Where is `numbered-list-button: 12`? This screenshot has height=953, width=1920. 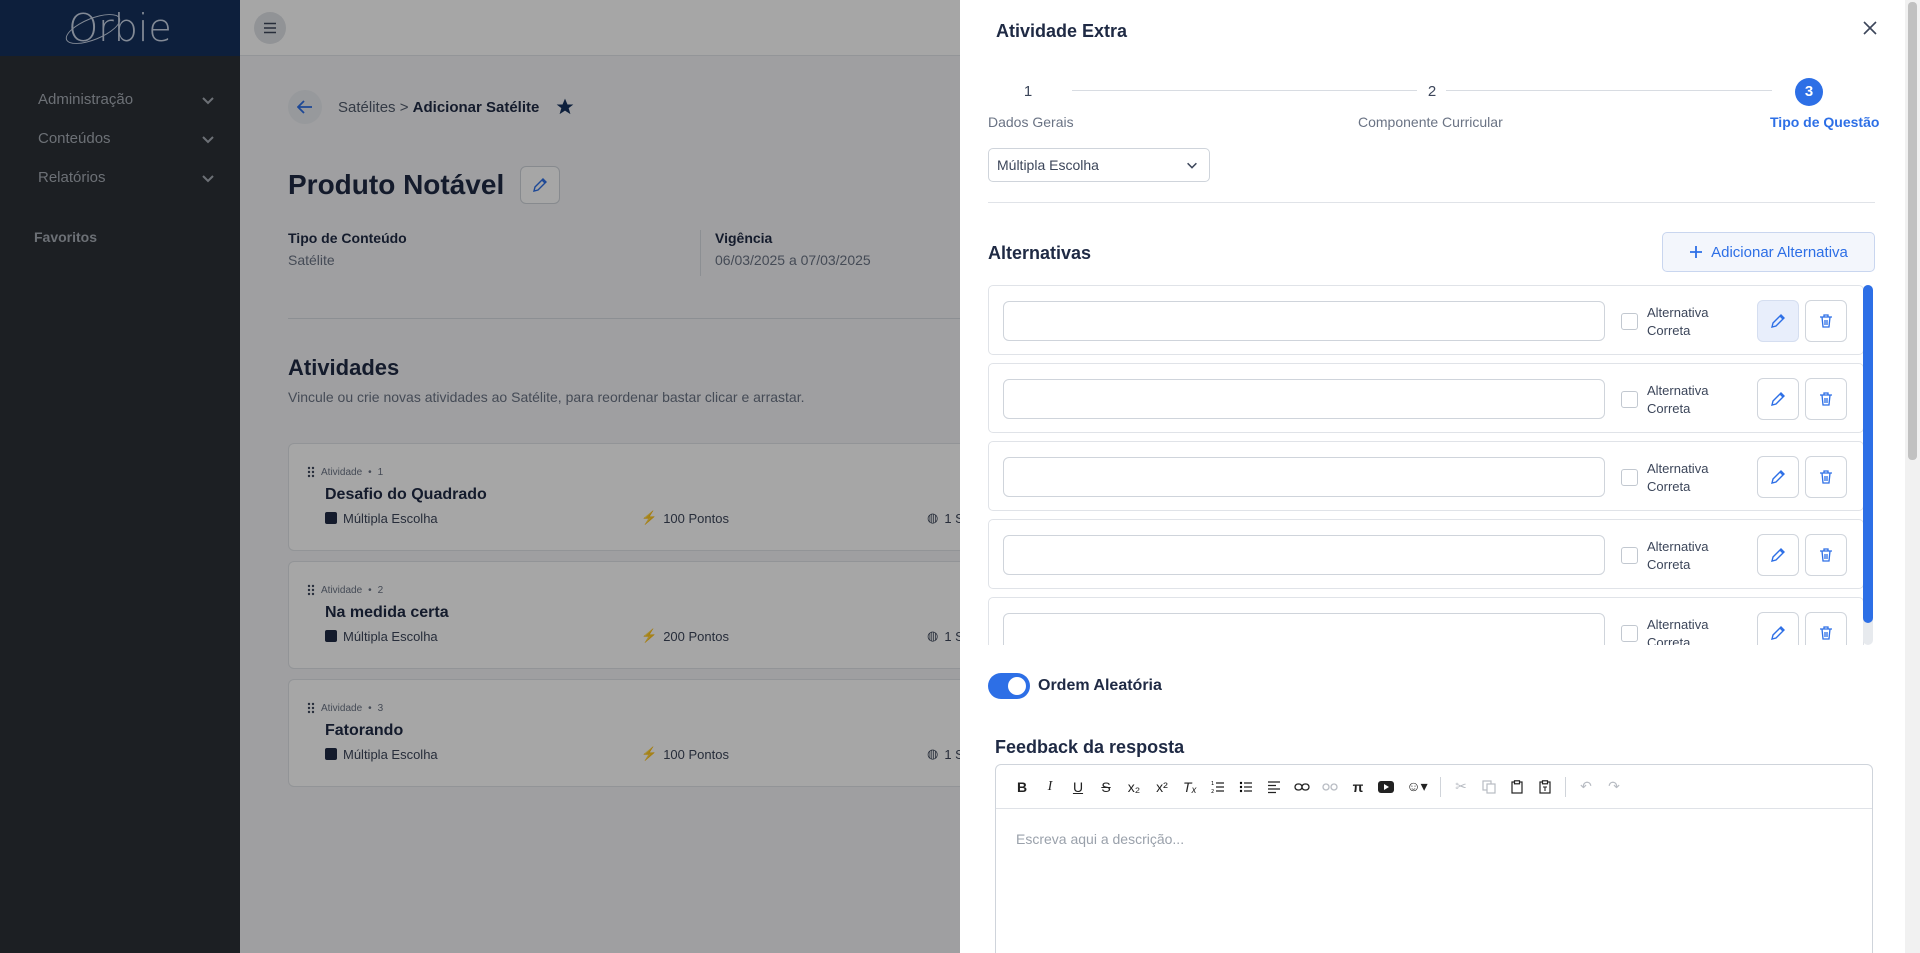
numbered-list-button: 12 is located at coordinates (1218, 787).